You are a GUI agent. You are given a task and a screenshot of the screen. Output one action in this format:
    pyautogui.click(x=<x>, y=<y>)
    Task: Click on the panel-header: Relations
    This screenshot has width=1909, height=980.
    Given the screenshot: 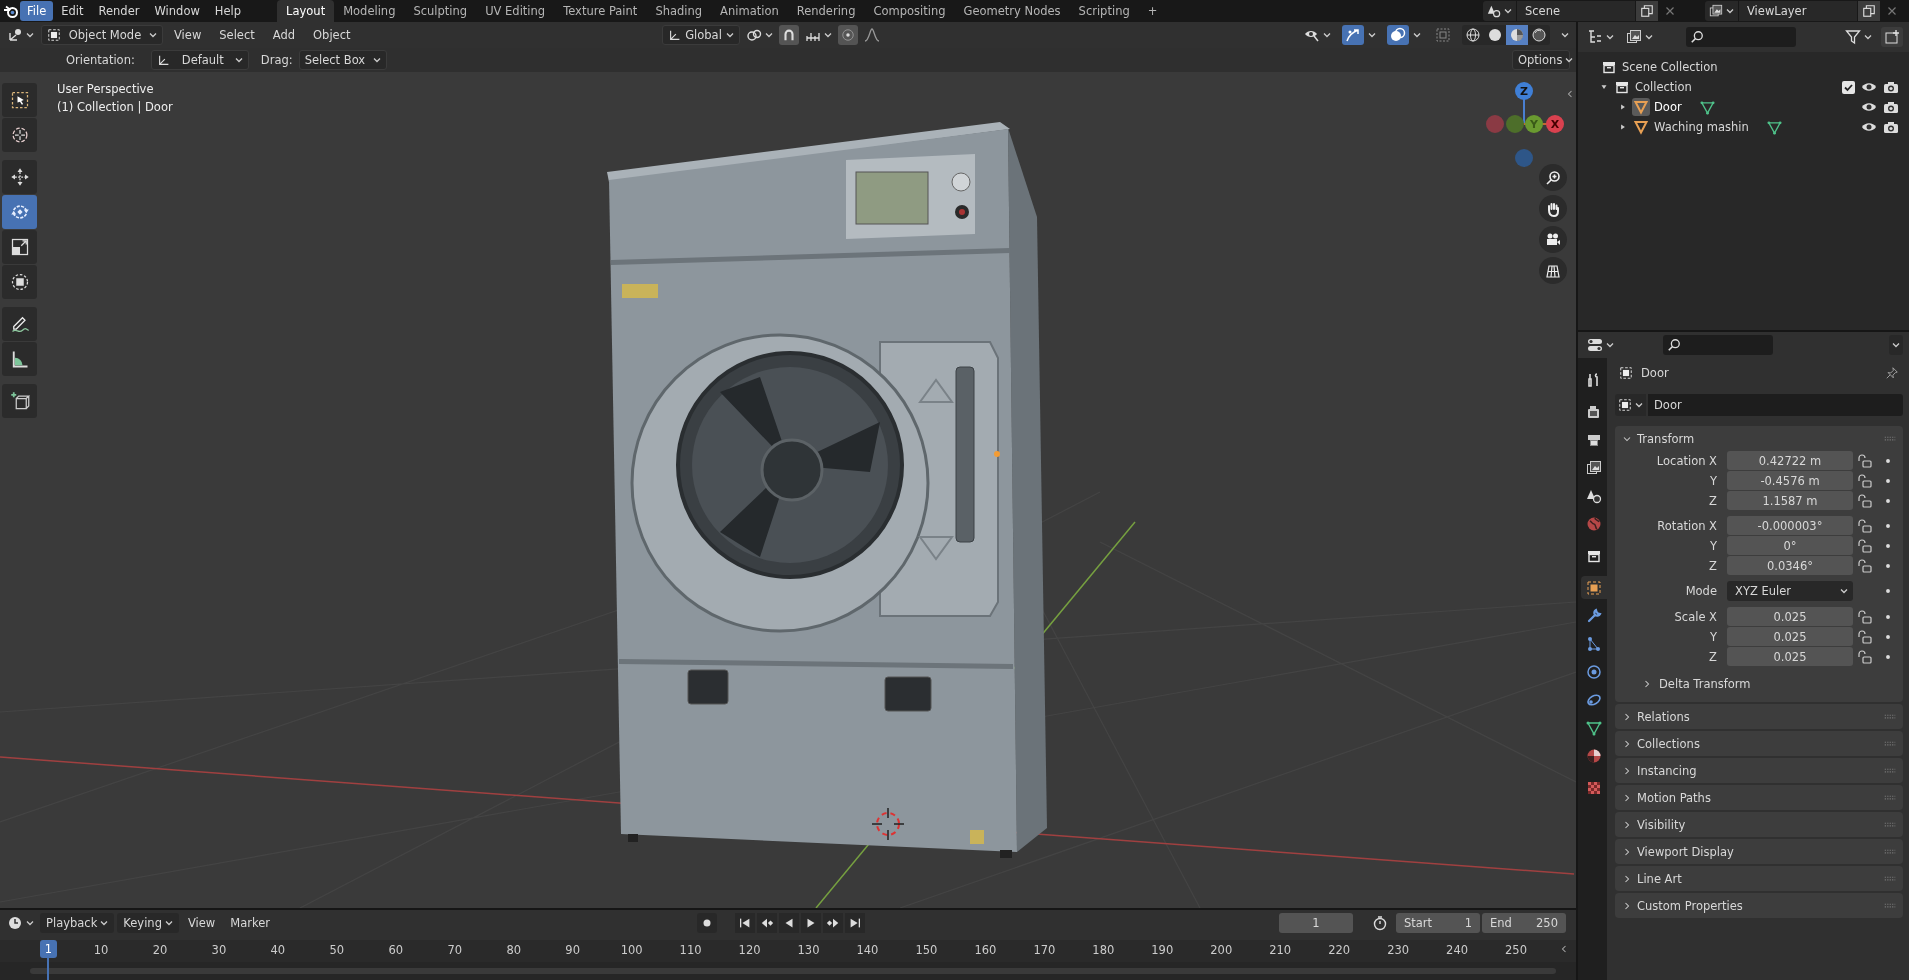 What is the action you would take?
    pyautogui.click(x=1759, y=716)
    